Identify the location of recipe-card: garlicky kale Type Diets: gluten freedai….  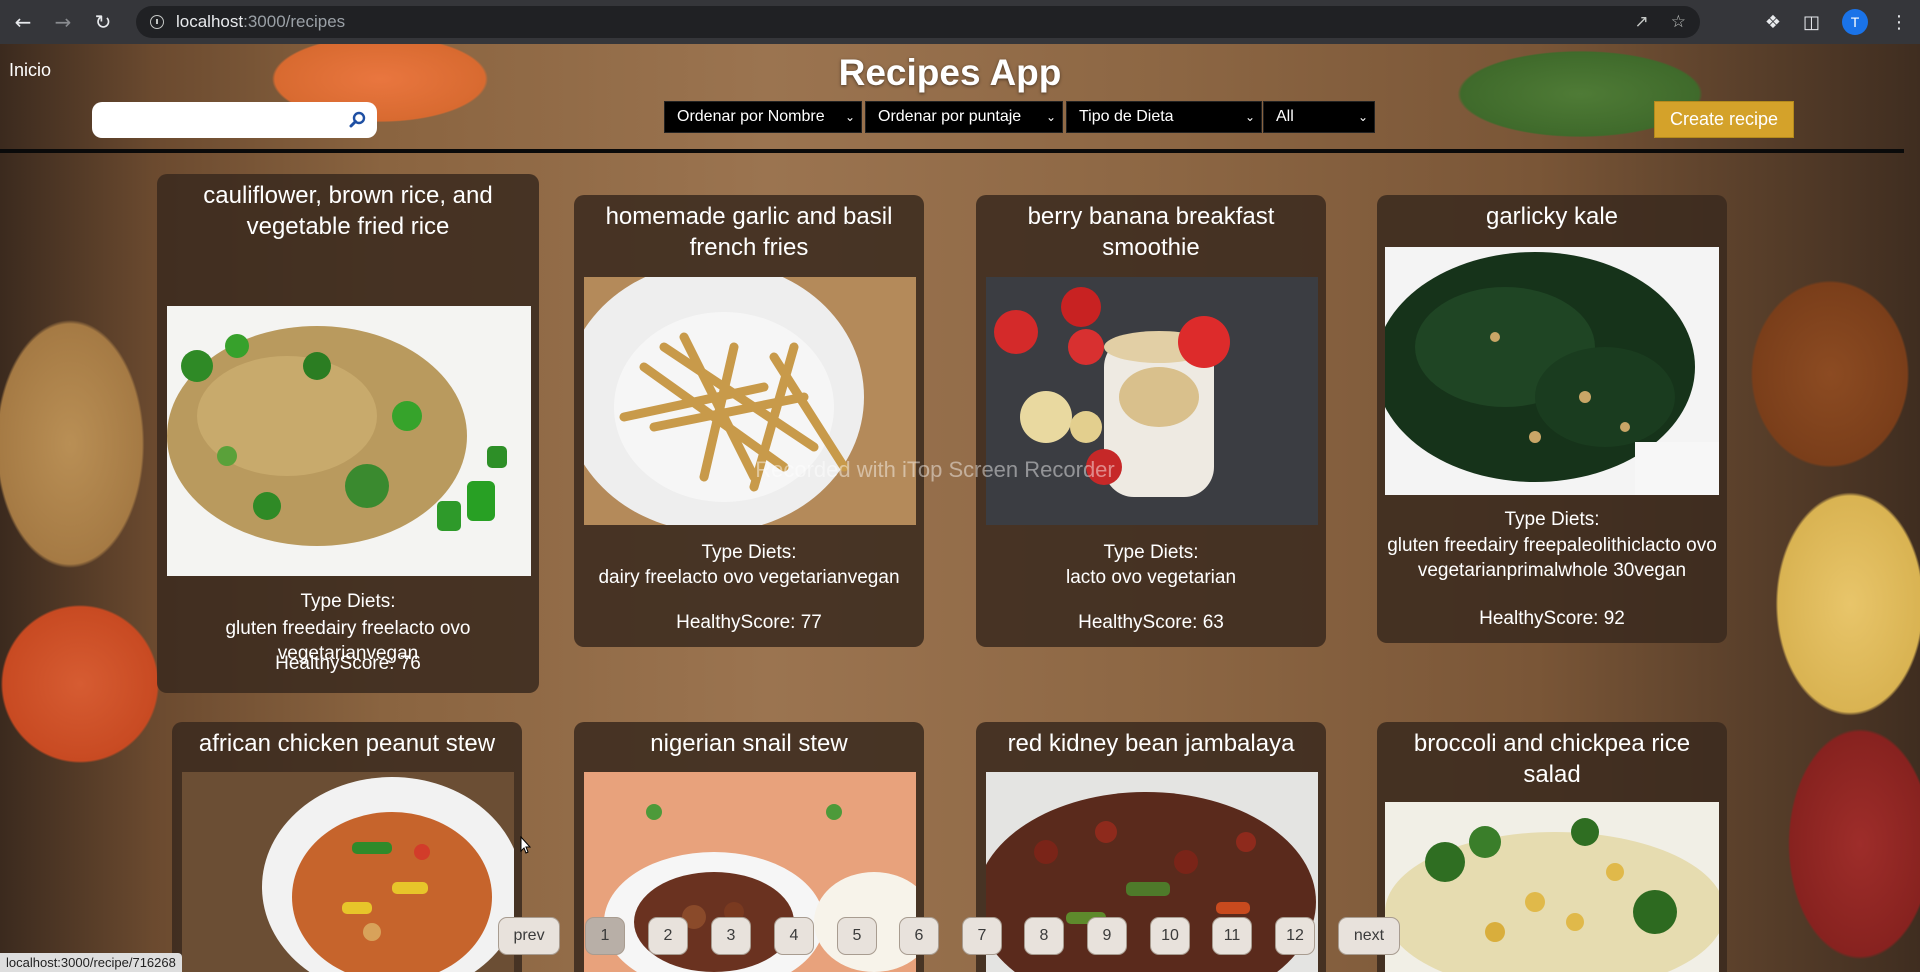
(1552, 419).